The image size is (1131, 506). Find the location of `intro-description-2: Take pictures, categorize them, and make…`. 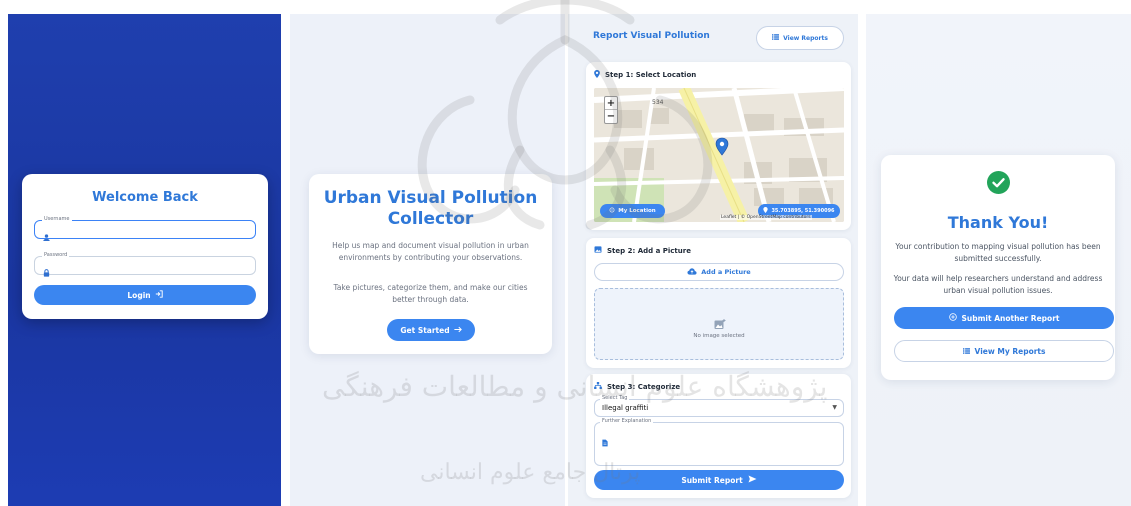

intro-description-2: Take pictures, categorize them, and make… is located at coordinates (430, 293).